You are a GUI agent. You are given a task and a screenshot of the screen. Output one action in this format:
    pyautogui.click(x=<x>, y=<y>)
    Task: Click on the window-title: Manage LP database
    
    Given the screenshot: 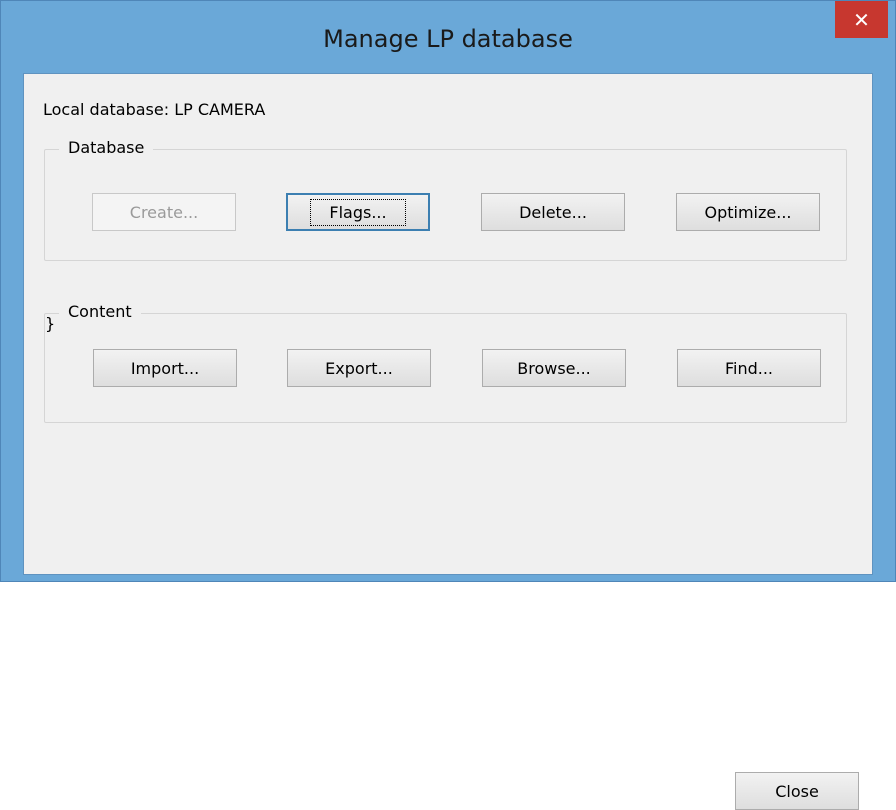 What is the action you would take?
    pyautogui.click(x=448, y=39)
    